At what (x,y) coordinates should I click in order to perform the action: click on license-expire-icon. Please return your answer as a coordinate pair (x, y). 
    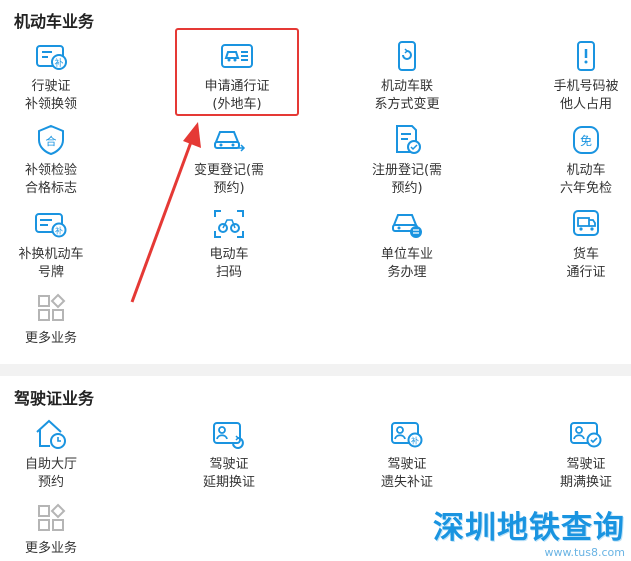
    Looking at the image, I should click on (586, 435).